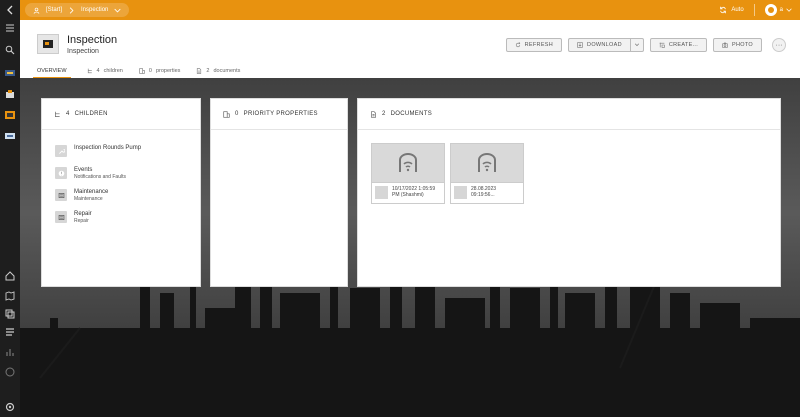 This screenshot has width=800, height=417. I want to click on breadcrumb: [Start] Inspection, so click(77, 10).